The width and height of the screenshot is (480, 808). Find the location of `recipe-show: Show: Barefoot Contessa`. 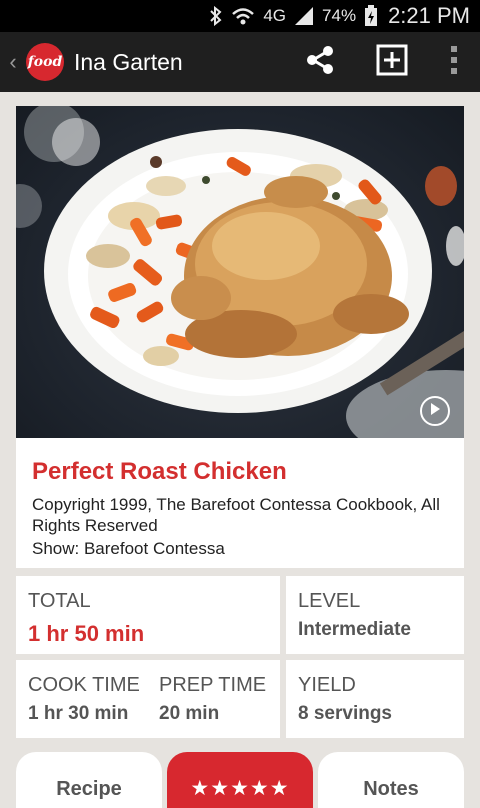

recipe-show: Show: Barefoot Contessa is located at coordinates (240, 549).